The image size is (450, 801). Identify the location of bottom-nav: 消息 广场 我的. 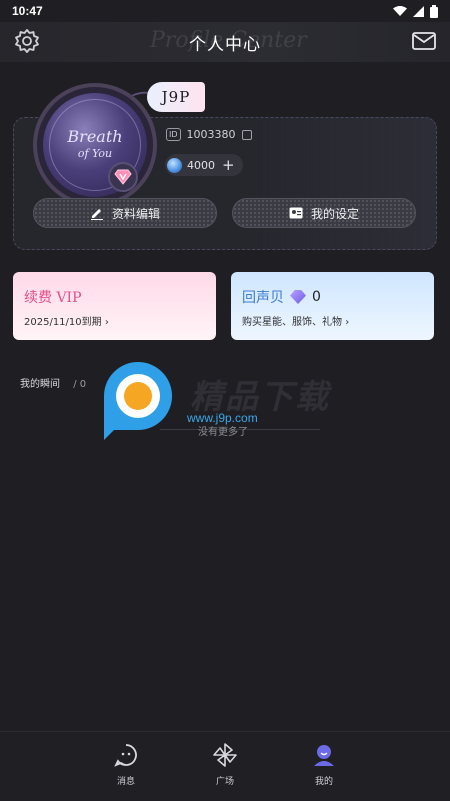
(225, 766).